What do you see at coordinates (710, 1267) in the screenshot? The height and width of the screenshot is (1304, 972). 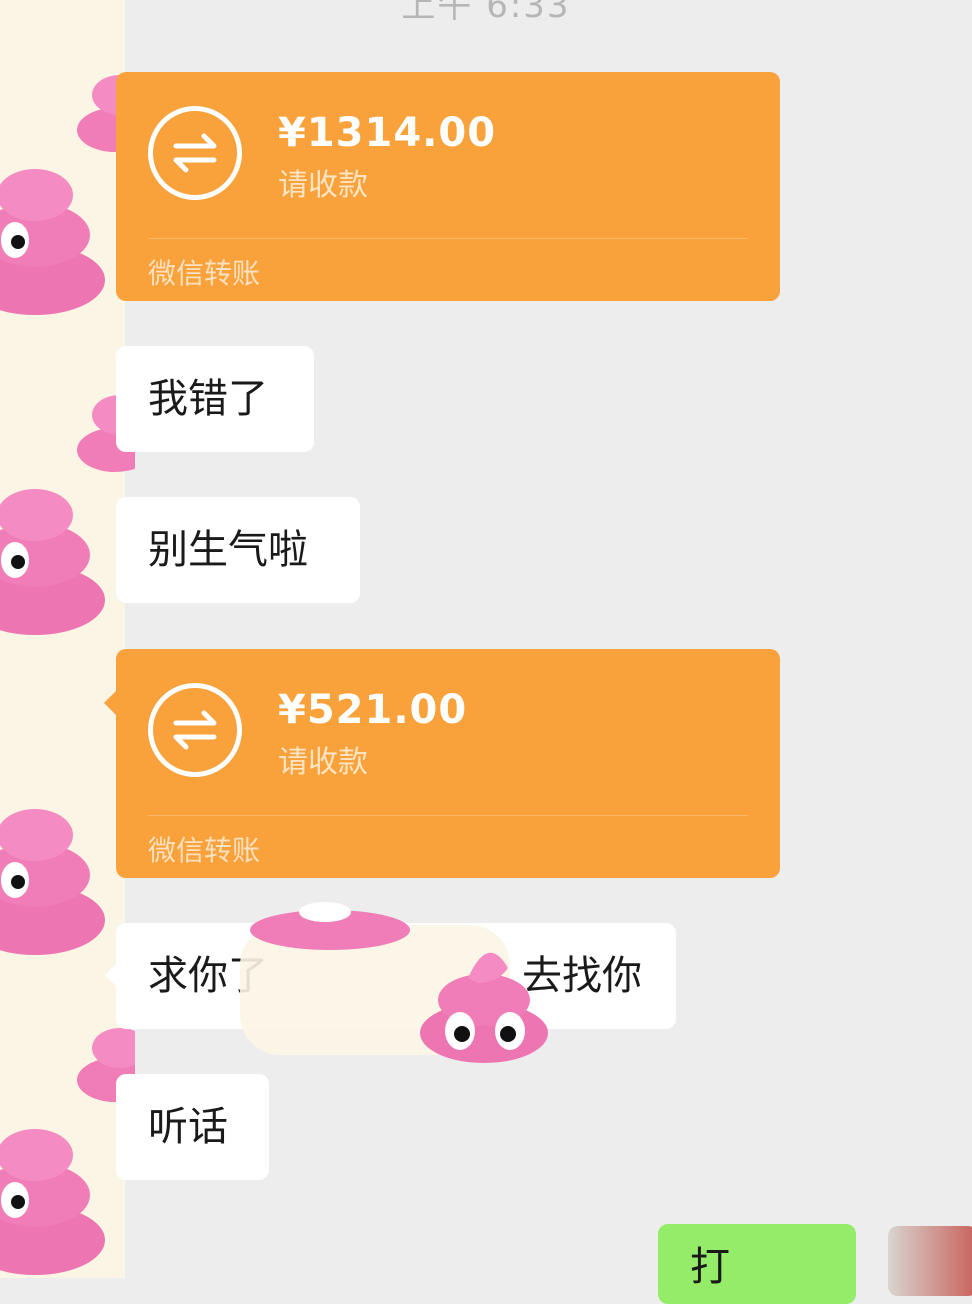 I see `outgoing-message-text: 打` at bounding box center [710, 1267].